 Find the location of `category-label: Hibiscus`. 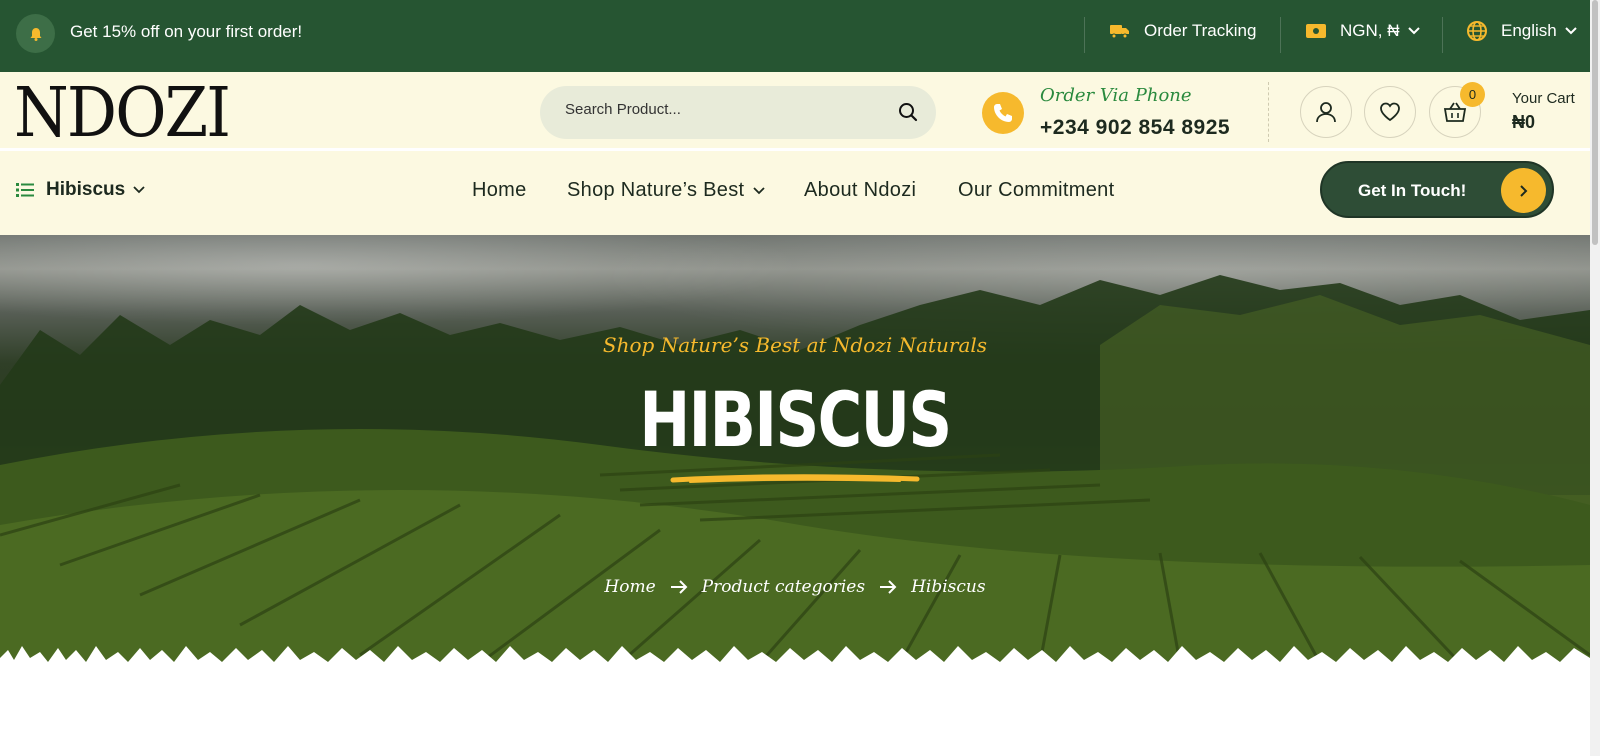

category-label: Hibiscus is located at coordinates (86, 189).